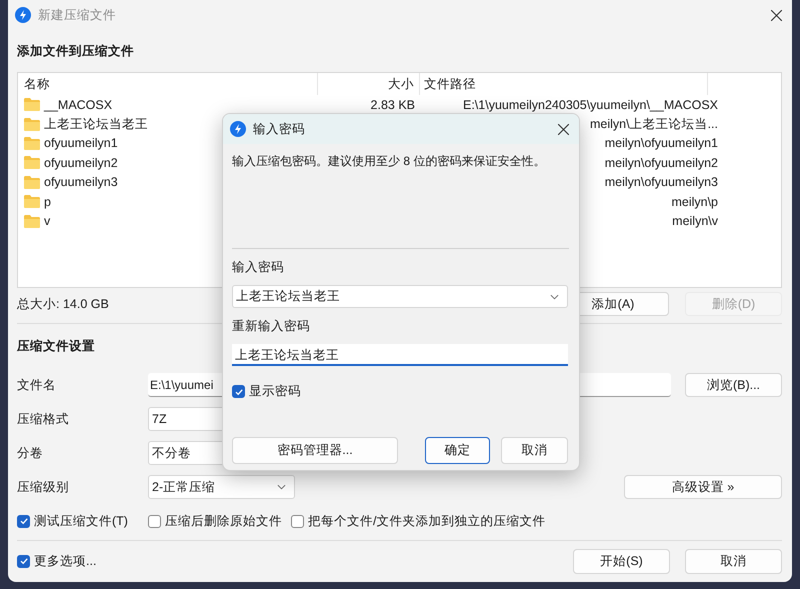  Describe the element at coordinates (661, 163) in the screenshot. I see `file-path: meilyn\ofyuumeilyn2` at that location.